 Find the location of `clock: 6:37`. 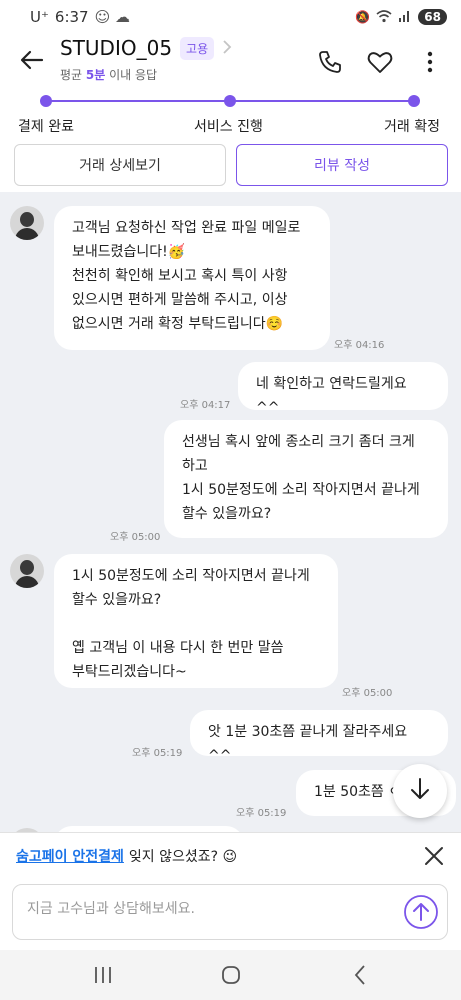

clock: 6:37 is located at coordinates (71, 17).